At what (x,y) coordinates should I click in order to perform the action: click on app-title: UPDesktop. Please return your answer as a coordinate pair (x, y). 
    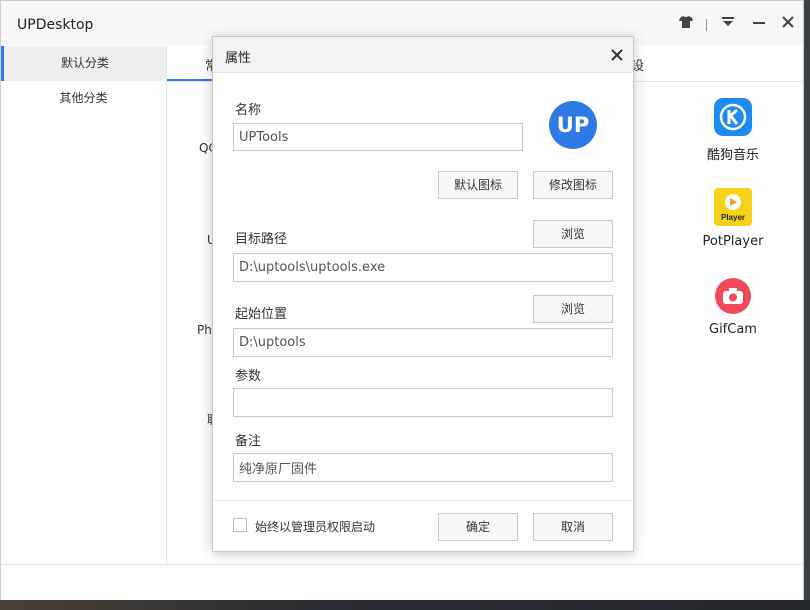
    Looking at the image, I should click on (55, 25).